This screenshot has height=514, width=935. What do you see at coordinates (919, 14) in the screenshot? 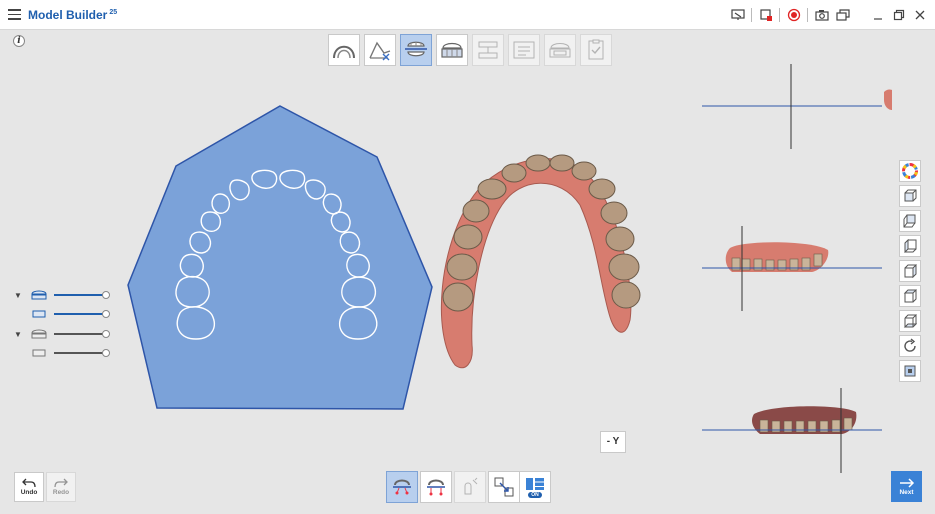
I see `close-icon` at bounding box center [919, 14].